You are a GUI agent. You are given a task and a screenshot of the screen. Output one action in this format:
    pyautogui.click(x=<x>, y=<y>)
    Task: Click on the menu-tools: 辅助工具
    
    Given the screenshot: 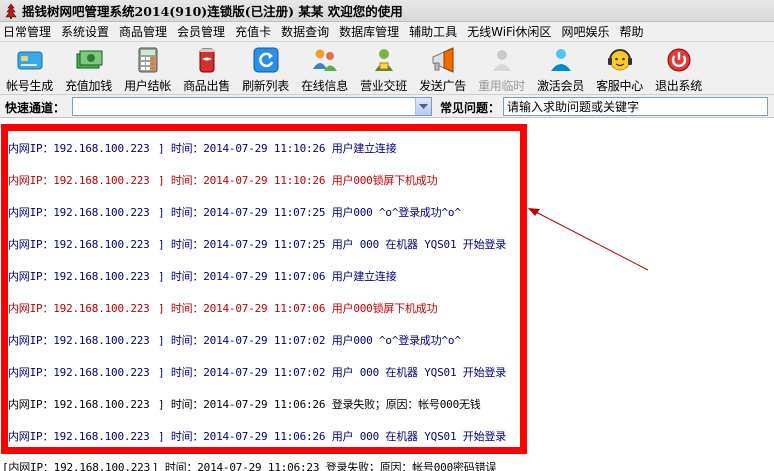 What is the action you would take?
    pyautogui.click(x=433, y=32)
    